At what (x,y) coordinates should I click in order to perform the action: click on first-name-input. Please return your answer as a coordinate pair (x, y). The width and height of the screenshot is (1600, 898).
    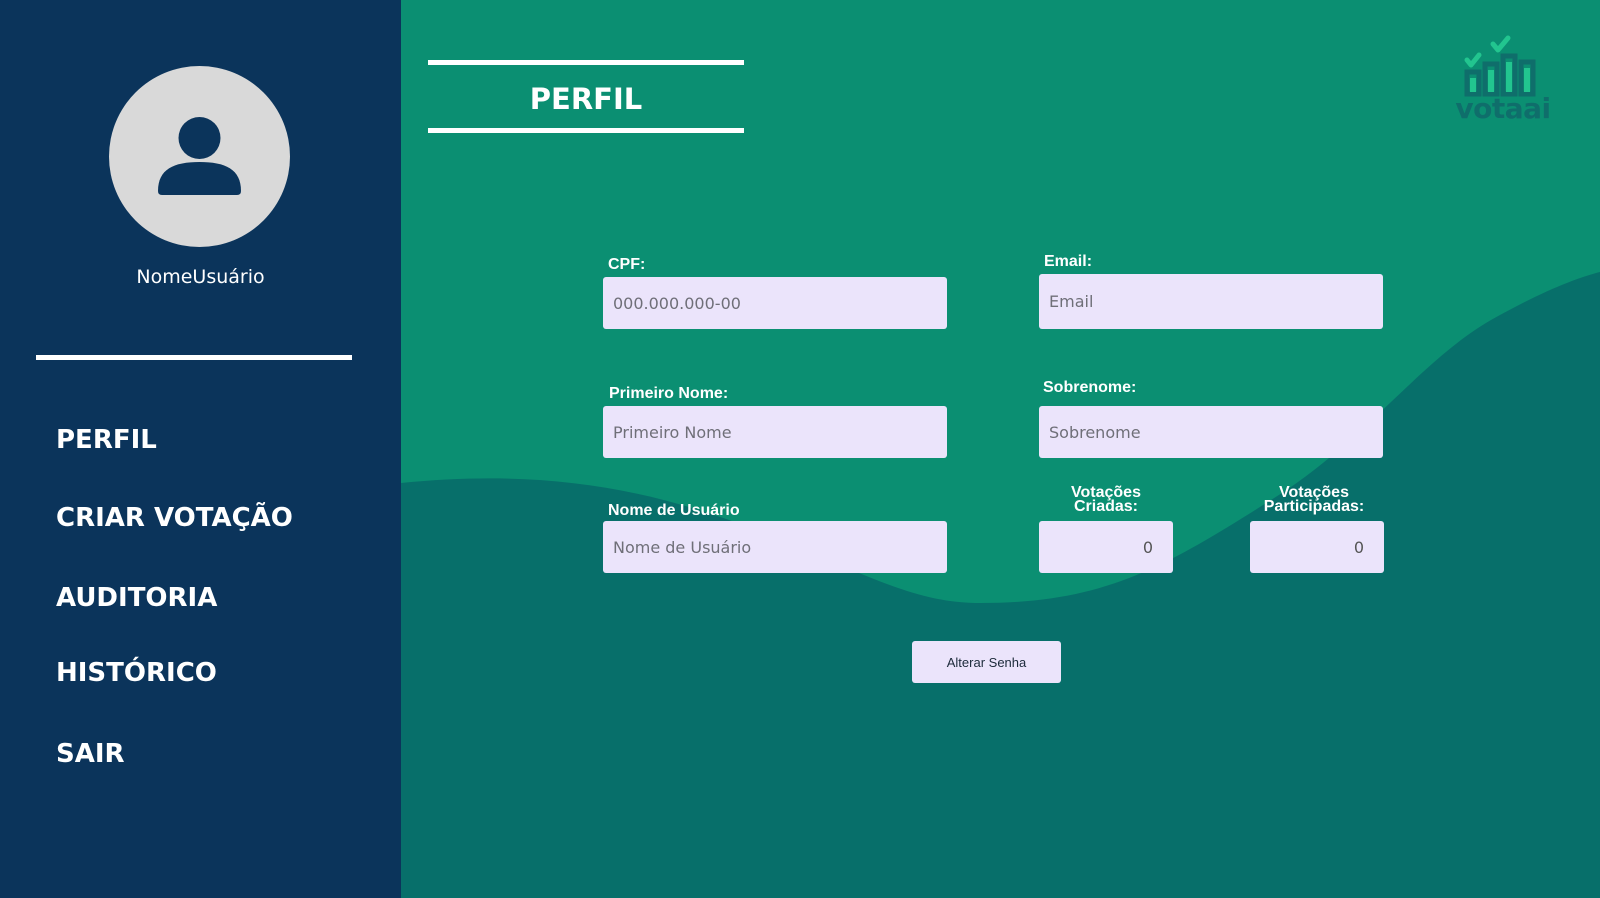
    Looking at the image, I should click on (775, 432).